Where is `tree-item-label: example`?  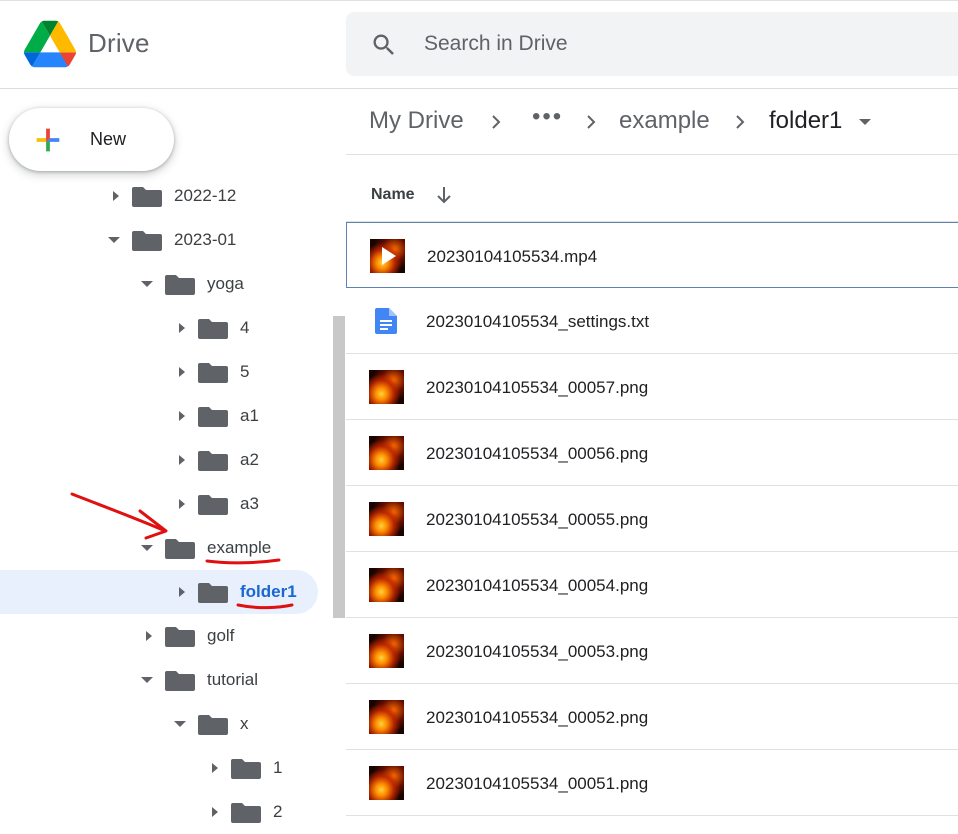
tree-item-label: example is located at coordinates (239, 547).